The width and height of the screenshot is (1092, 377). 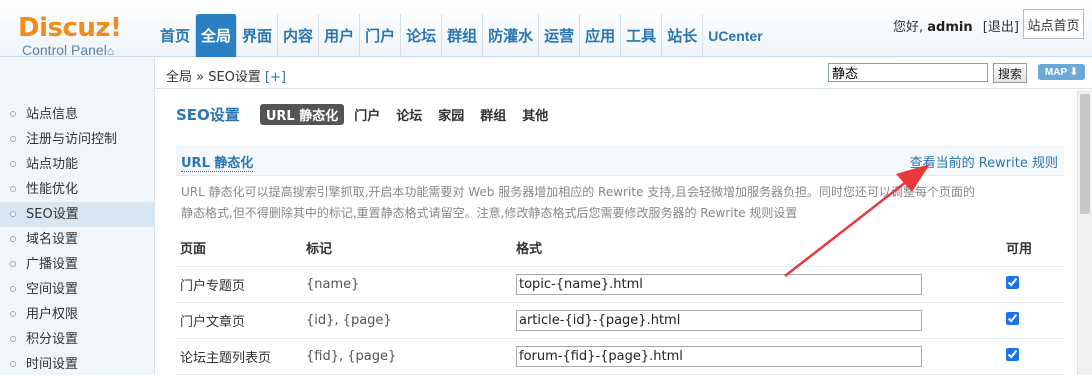 I want to click on sidebar-item-time: 时间设置, so click(x=77, y=364).